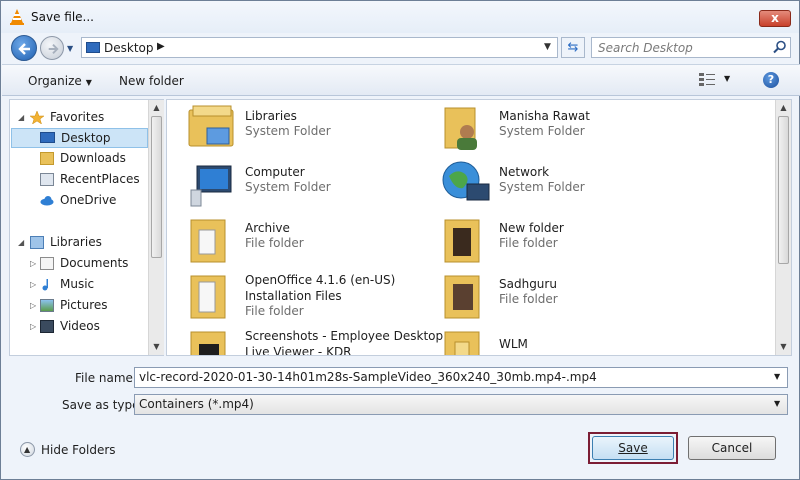  Describe the element at coordinates (633, 448) in the screenshot. I see `save-button: Save` at that location.